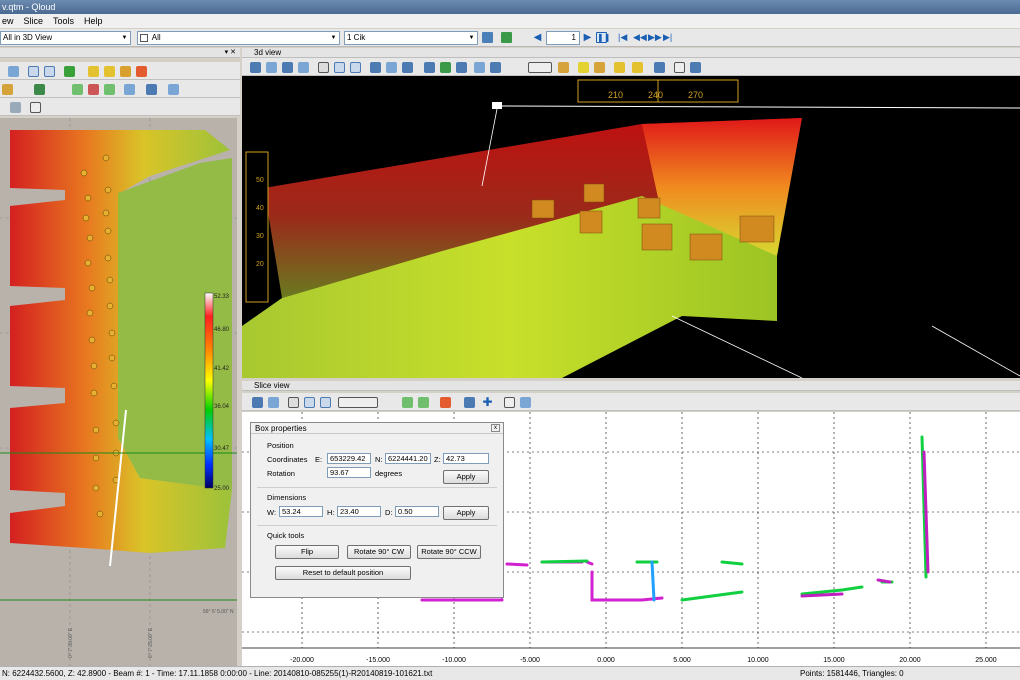 The image size is (1020, 680). I want to click on colorbar-label-5: 30.47, so click(222, 449).